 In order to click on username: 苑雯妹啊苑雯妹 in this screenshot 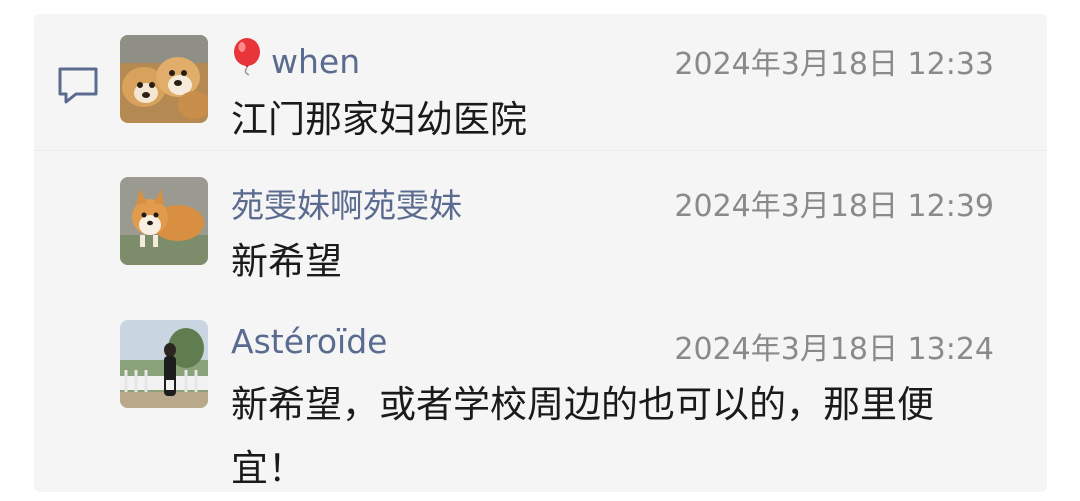, I will do `click(346, 203)`.